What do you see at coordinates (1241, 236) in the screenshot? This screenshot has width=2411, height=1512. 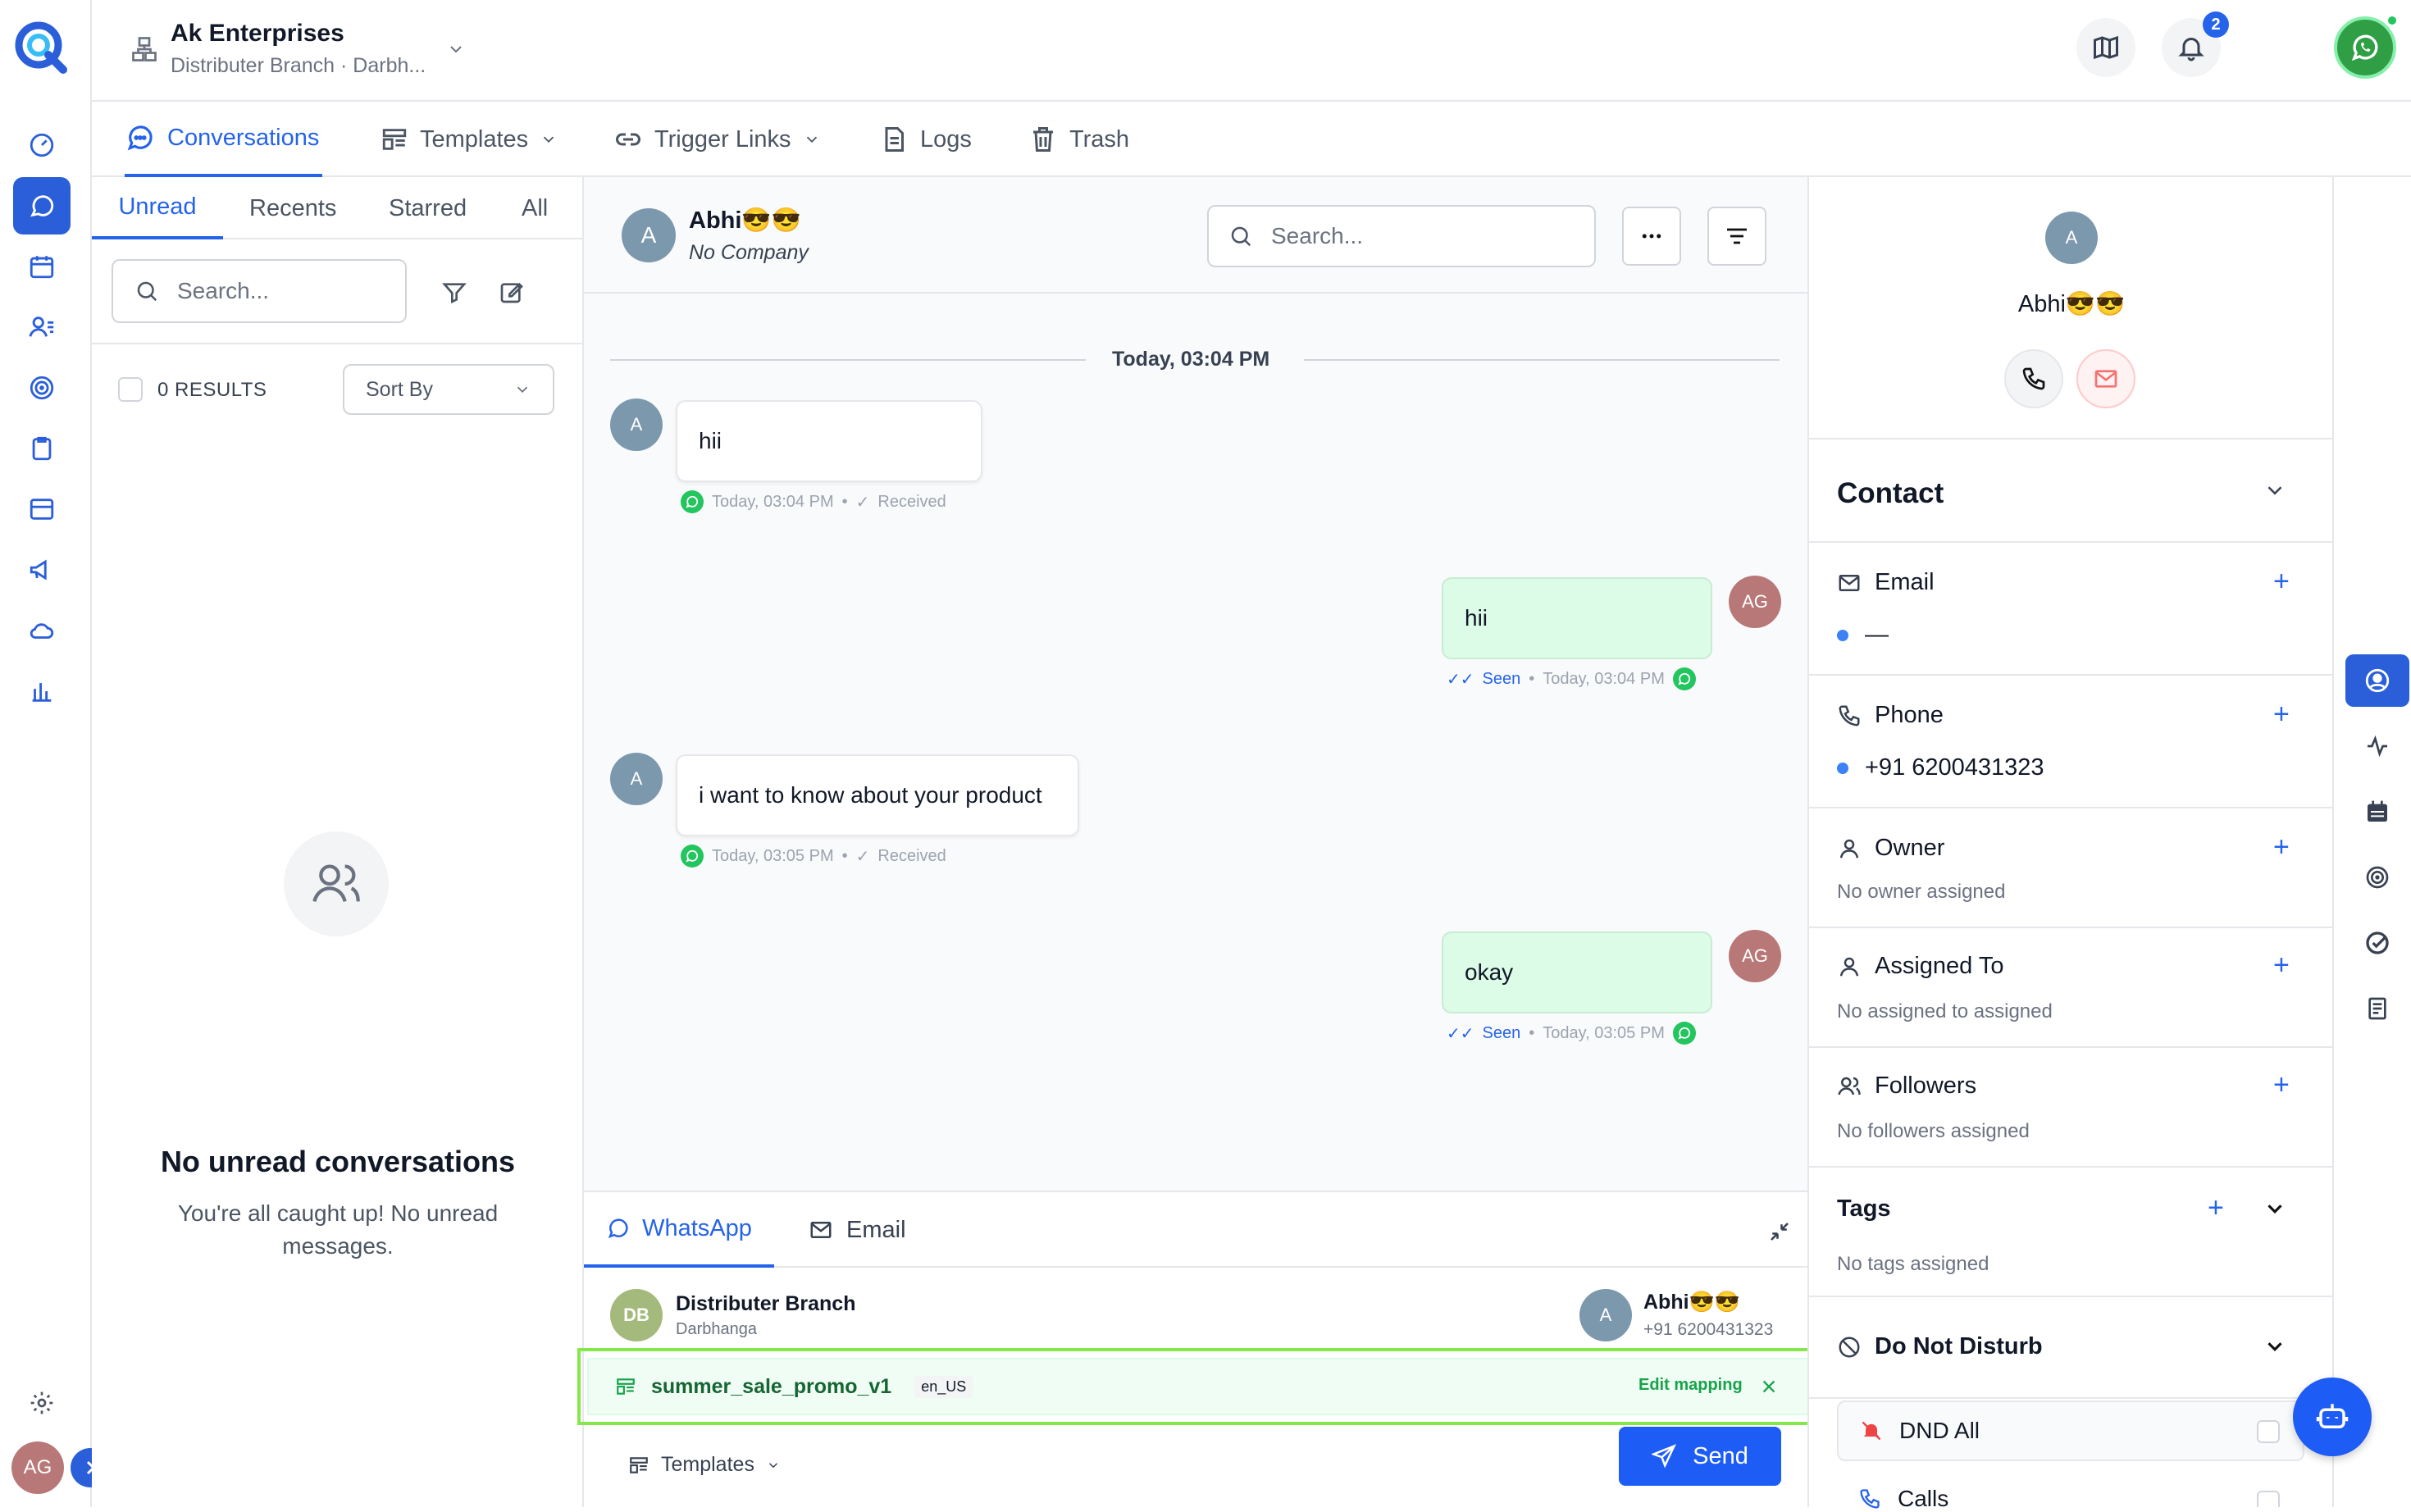 I see `search-icon` at bounding box center [1241, 236].